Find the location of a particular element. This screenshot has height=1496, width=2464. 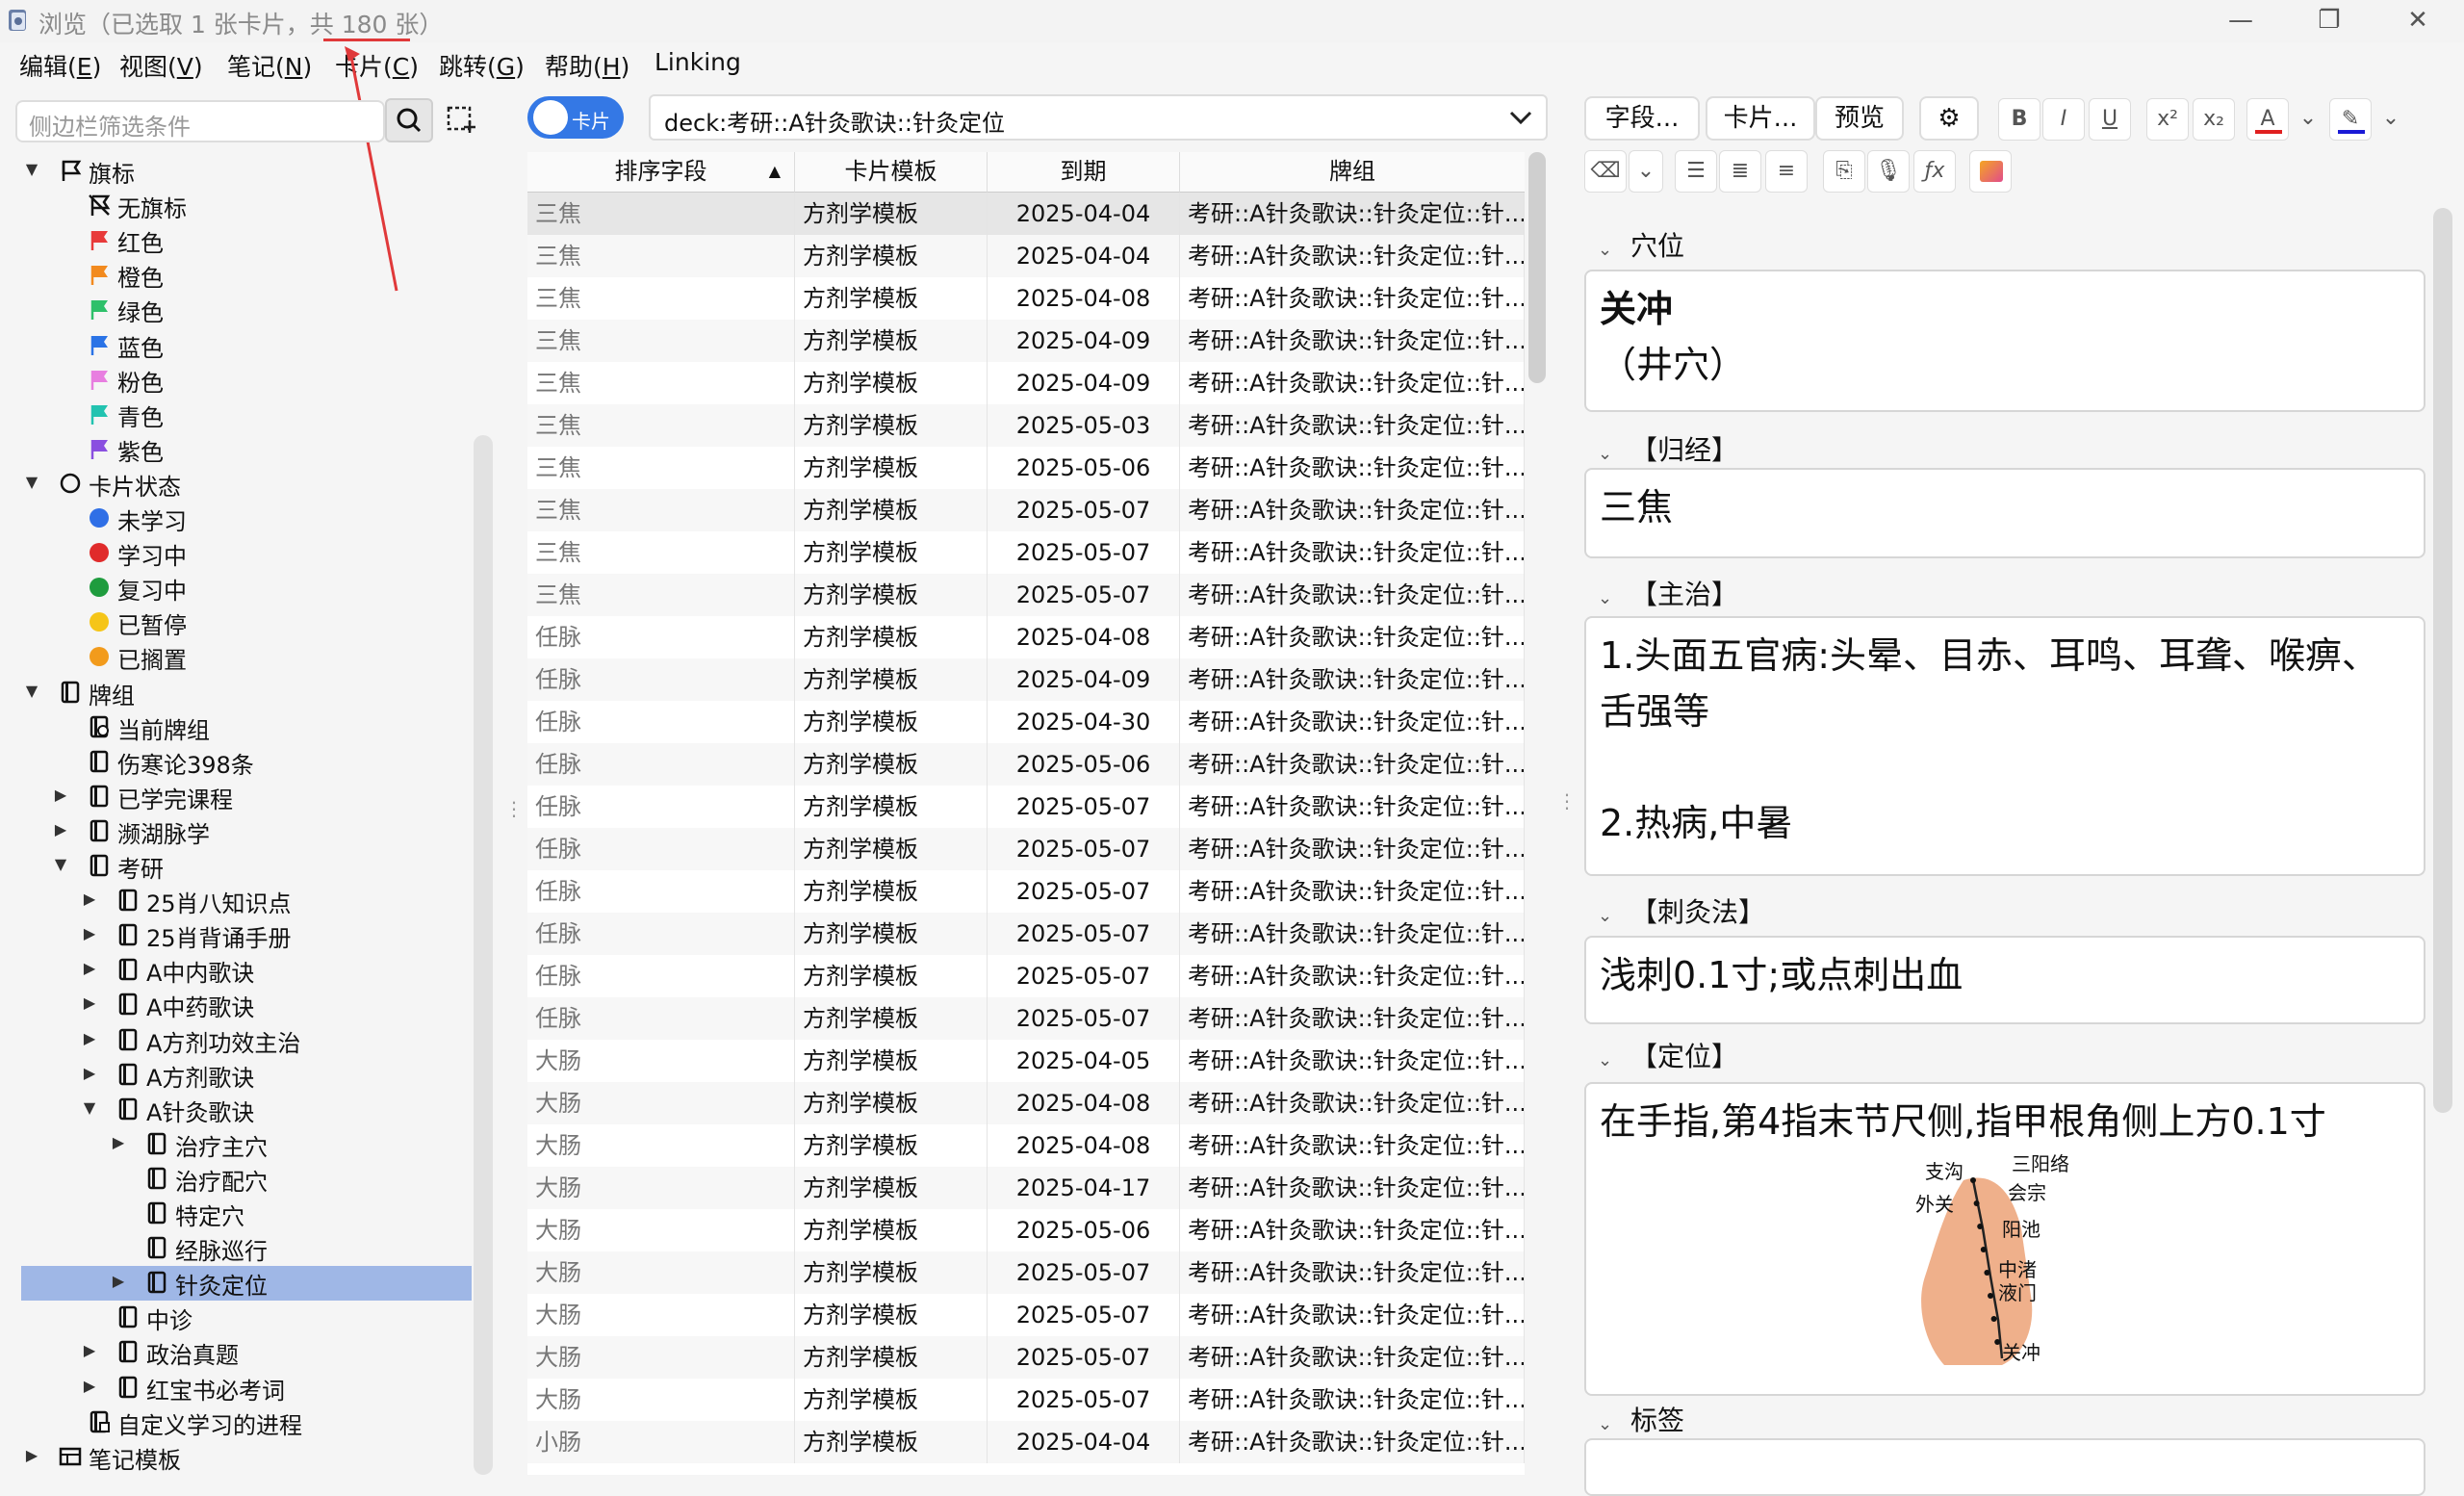

italic-icon: I is located at coordinates (2063, 119).